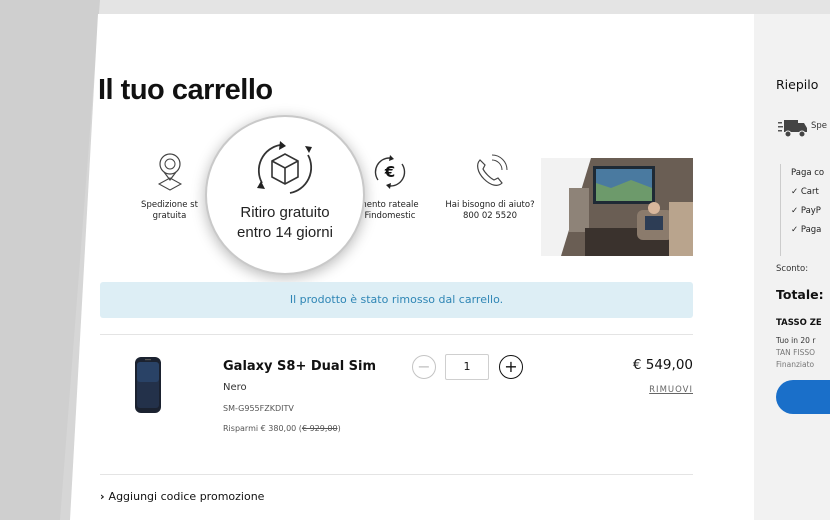 Image resolution: width=830 pixels, height=520 pixels. Describe the element at coordinates (800, 294) in the screenshot. I see `summary-total-label: Totale:` at that location.